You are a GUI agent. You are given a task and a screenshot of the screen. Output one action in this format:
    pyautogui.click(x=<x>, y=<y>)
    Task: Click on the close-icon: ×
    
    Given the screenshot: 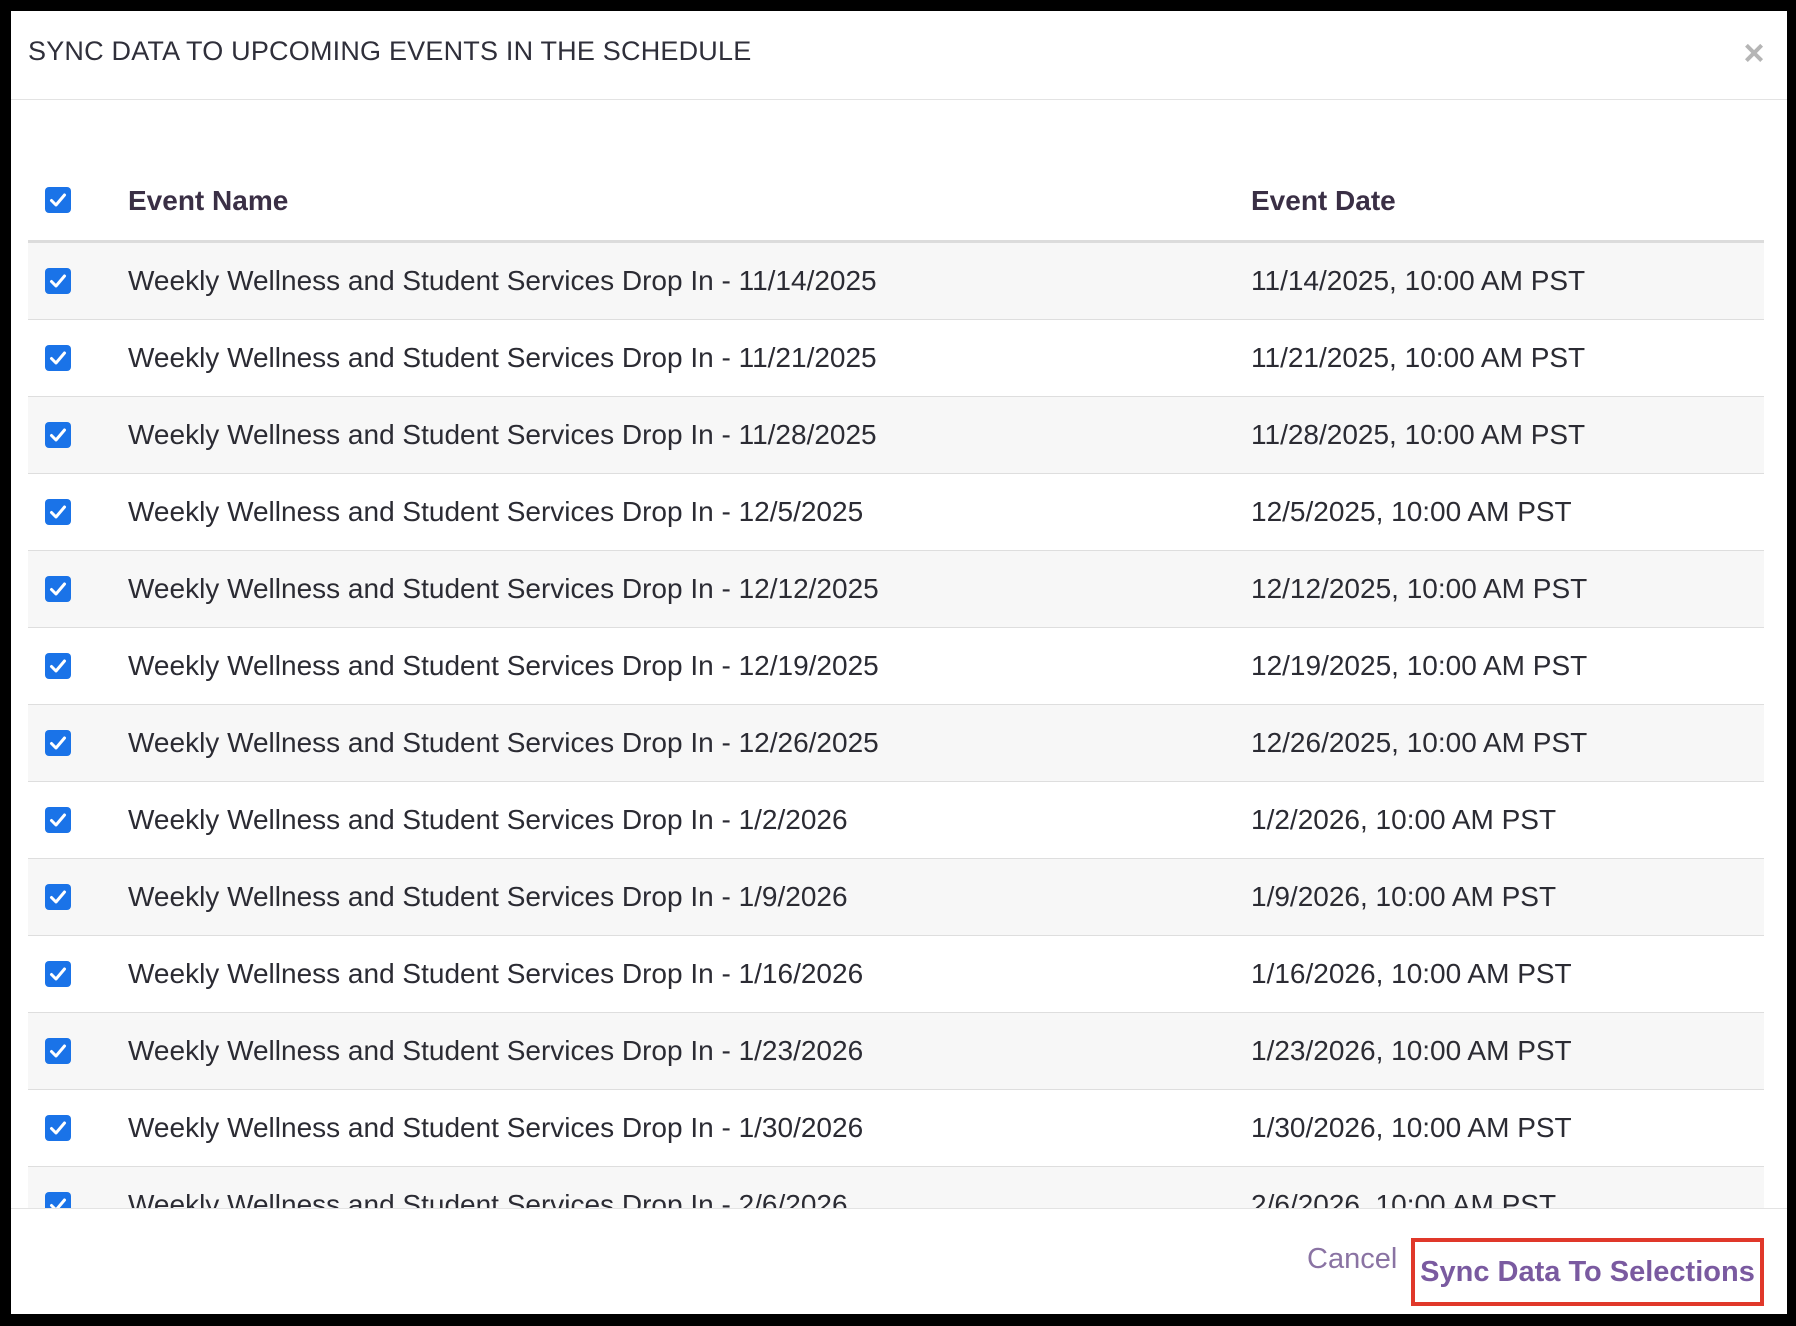 What is the action you would take?
    pyautogui.click(x=1754, y=53)
    